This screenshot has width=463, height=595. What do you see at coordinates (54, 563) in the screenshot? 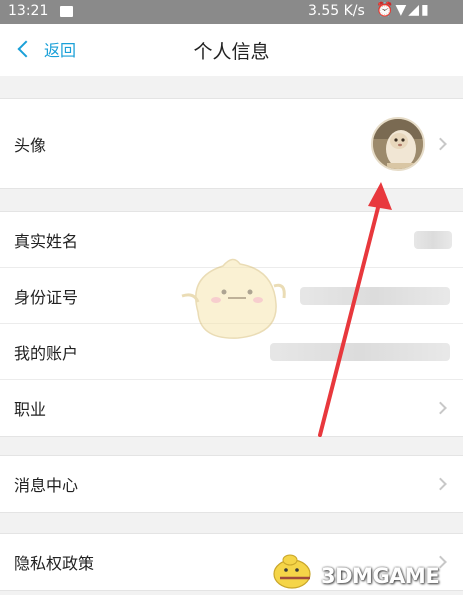
I see `privacy-policy-label: 隐私权政策` at bounding box center [54, 563].